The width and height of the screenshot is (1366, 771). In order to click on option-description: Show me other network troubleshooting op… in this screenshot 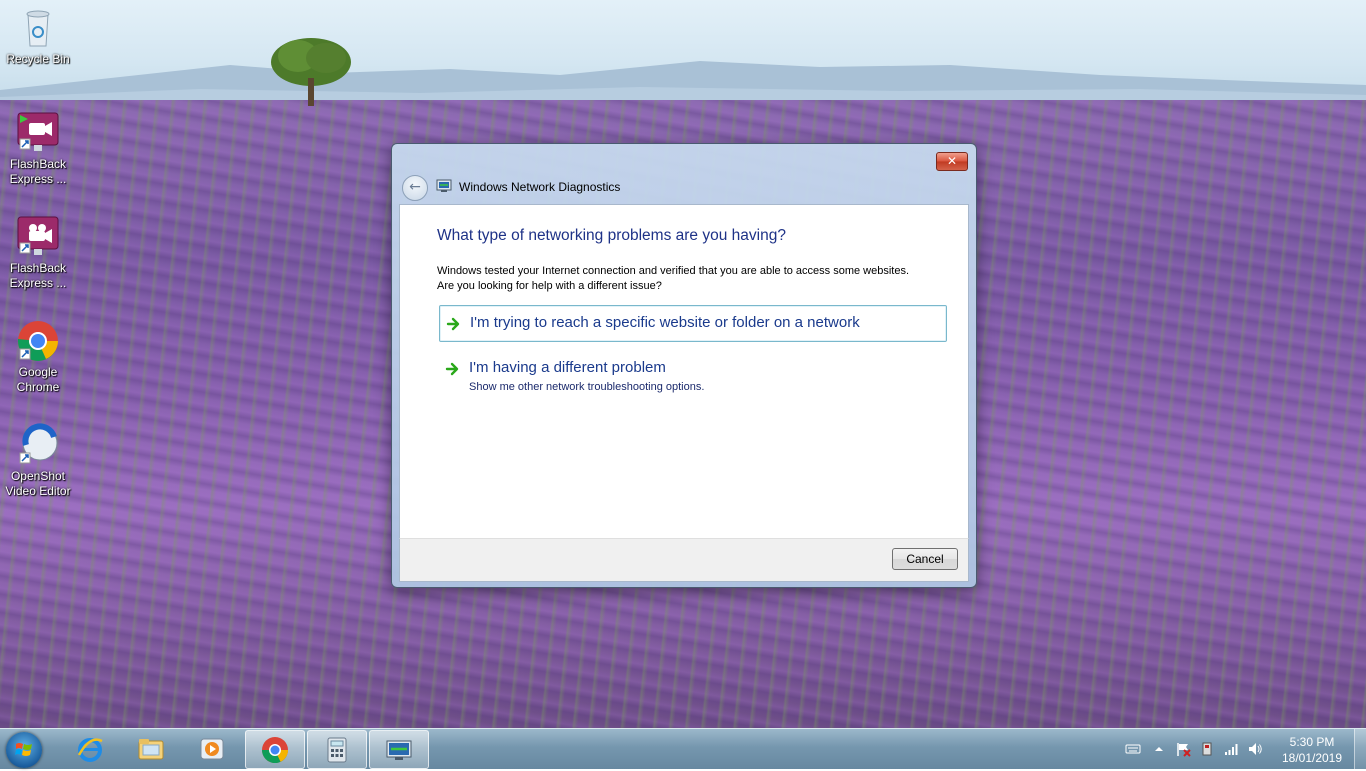, I will do `click(587, 387)`.